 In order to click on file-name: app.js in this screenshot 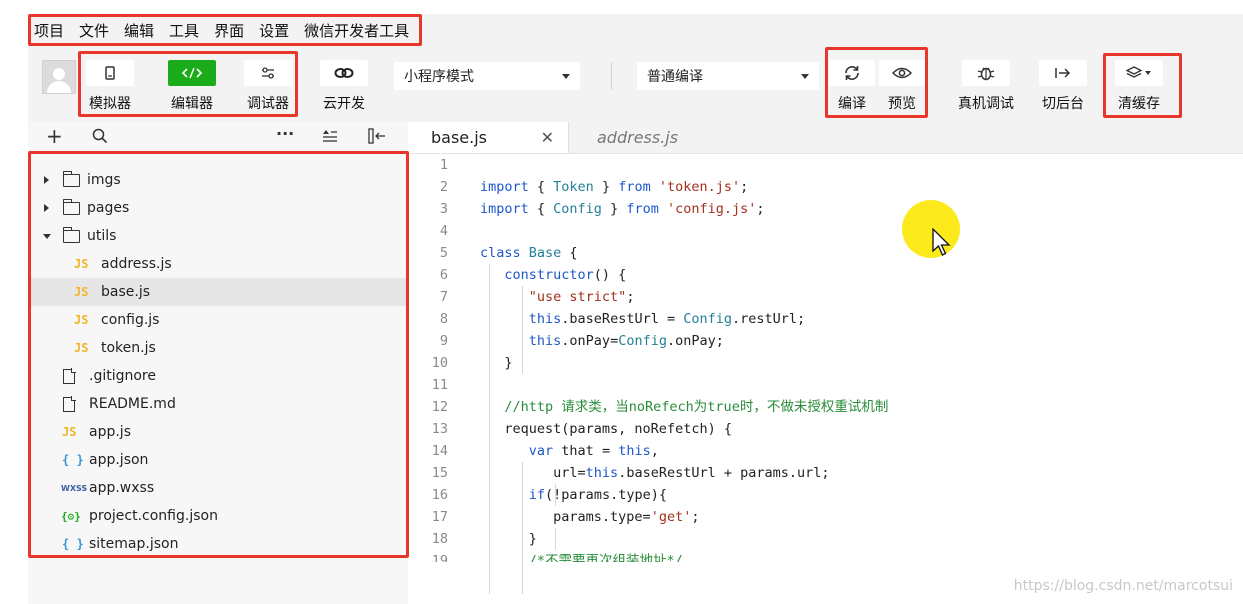, I will do `click(110, 432)`.